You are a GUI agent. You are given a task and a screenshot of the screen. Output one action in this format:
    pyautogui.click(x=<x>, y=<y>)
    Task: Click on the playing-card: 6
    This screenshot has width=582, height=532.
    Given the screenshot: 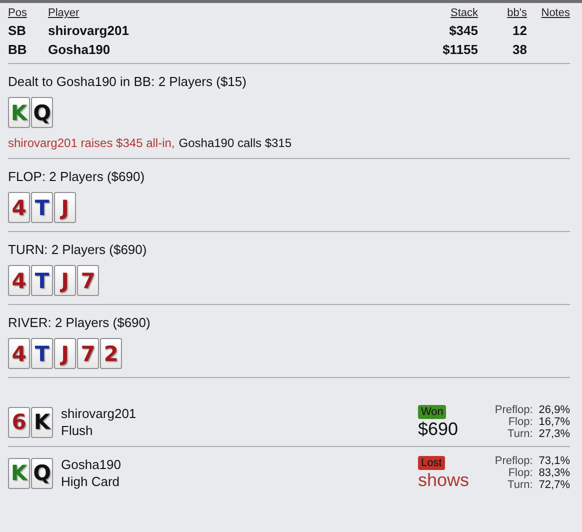 What is the action you would take?
    pyautogui.click(x=19, y=422)
    